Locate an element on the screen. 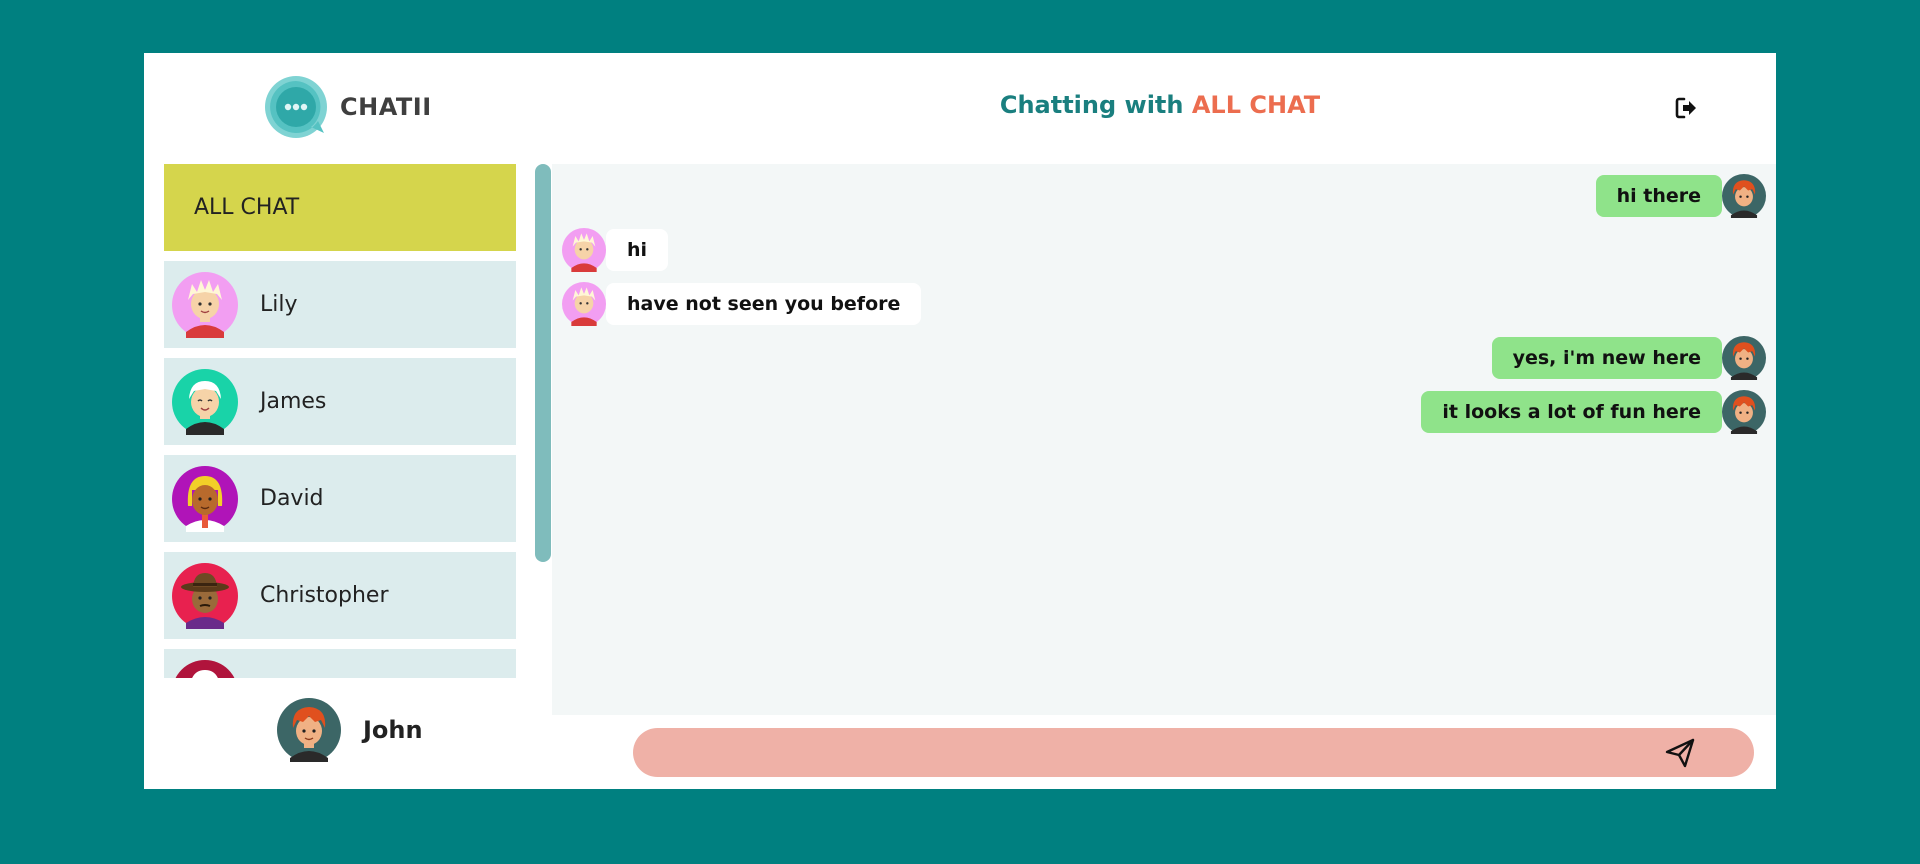 This screenshot has width=1920, height=864. sidebar-item-lily: Lily is located at coordinates (340, 304).